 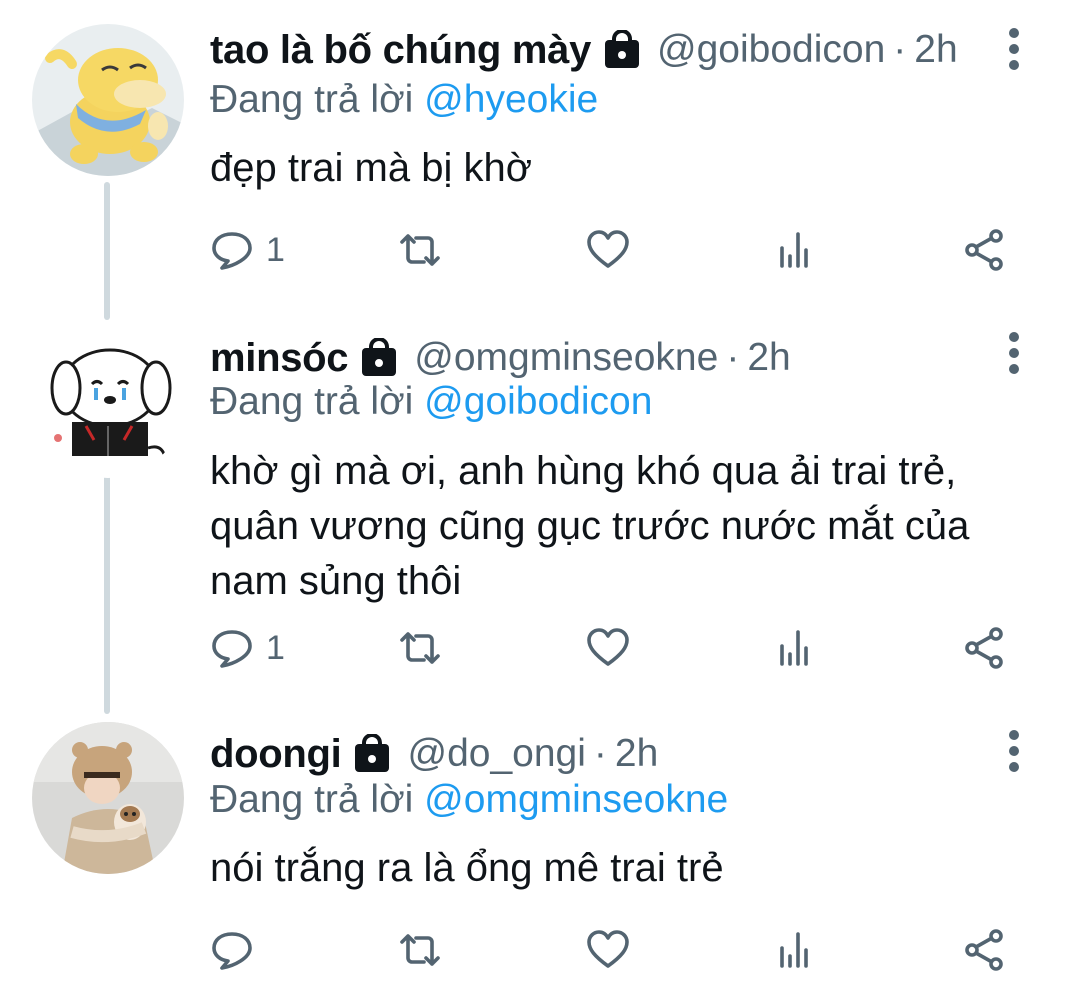 I want to click on mention-link: @omgminseokne, so click(x=576, y=799).